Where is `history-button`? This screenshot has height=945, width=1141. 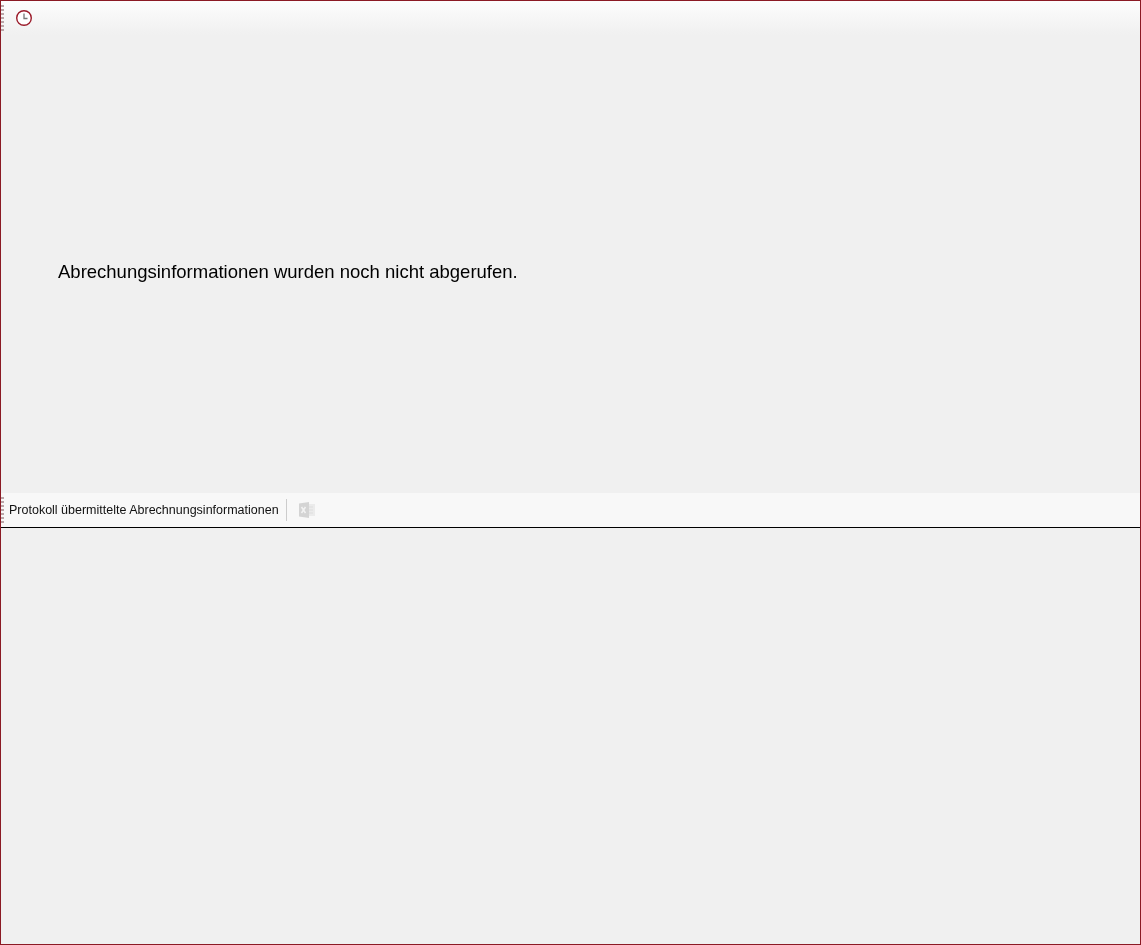
history-button is located at coordinates (24, 18).